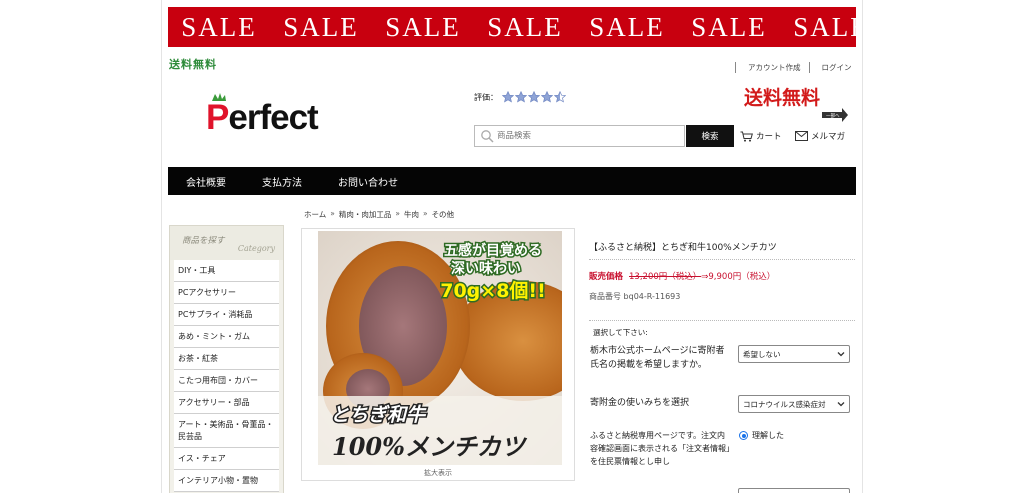 This screenshot has height=493, width=1024. Describe the element at coordinates (710, 136) in the screenshot. I see `search-button: 検索` at that location.